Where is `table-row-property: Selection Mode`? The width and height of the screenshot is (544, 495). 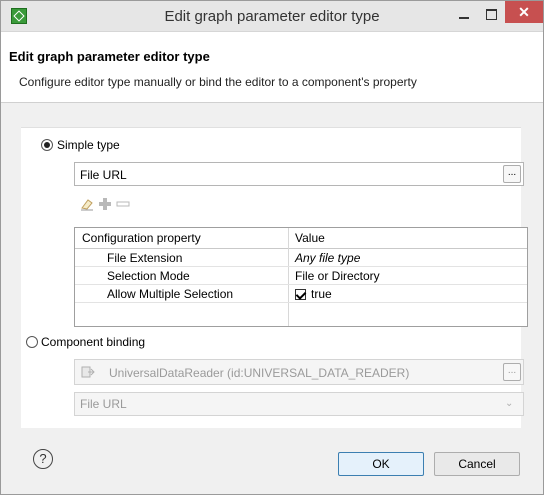
table-row-property: Selection Mode is located at coordinates (148, 276).